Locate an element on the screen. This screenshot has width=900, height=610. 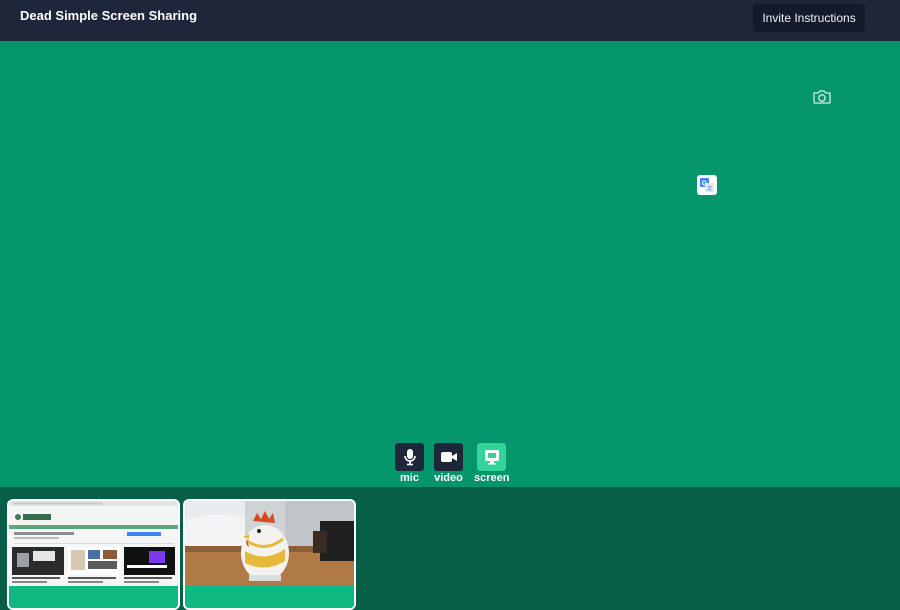
screen-button is located at coordinates (492, 457).